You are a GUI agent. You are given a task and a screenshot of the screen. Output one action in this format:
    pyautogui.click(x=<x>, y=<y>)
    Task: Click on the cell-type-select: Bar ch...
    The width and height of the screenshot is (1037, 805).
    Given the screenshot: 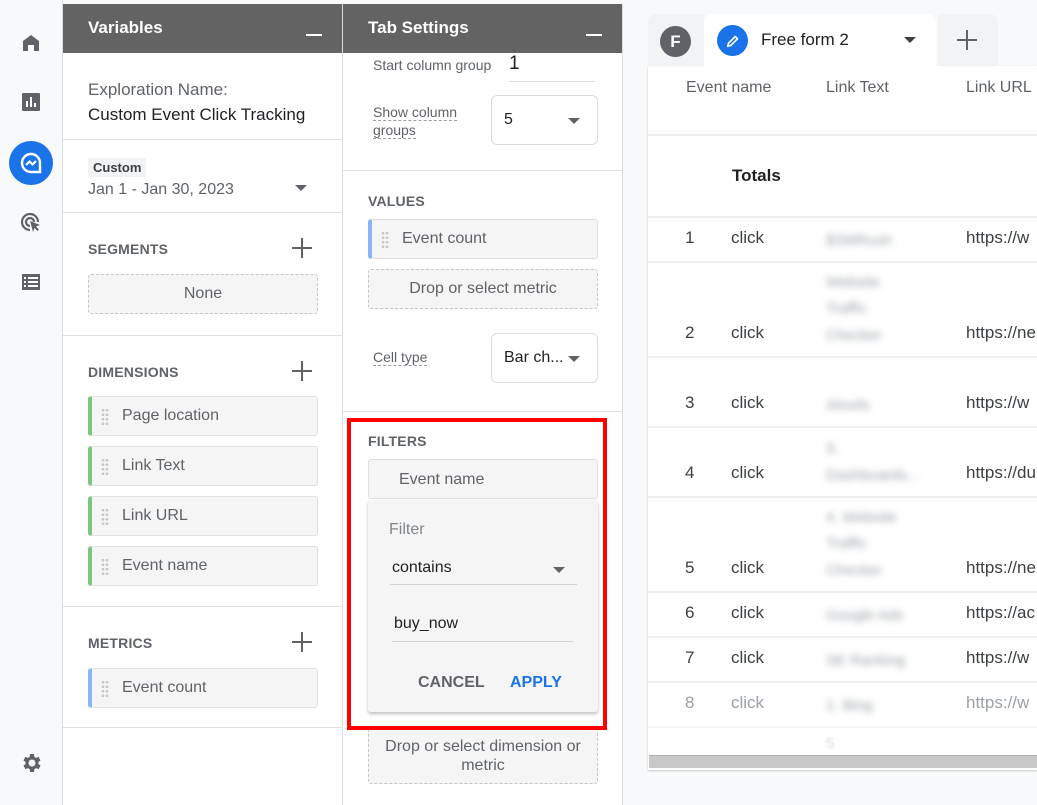 What is the action you would take?
    pyautogui.click(x=544, y=358)
    